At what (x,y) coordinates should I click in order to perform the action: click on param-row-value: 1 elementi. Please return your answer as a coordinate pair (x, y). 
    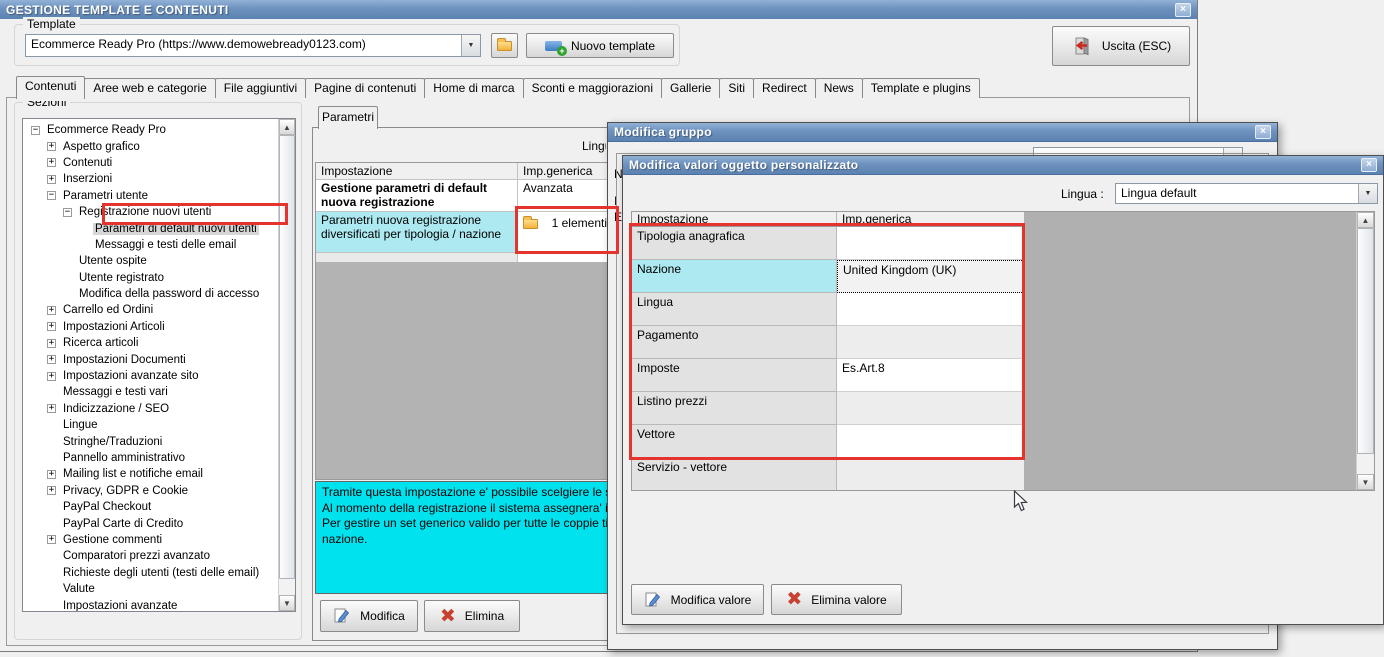
    Looking at the image, I should click on (565, 232).